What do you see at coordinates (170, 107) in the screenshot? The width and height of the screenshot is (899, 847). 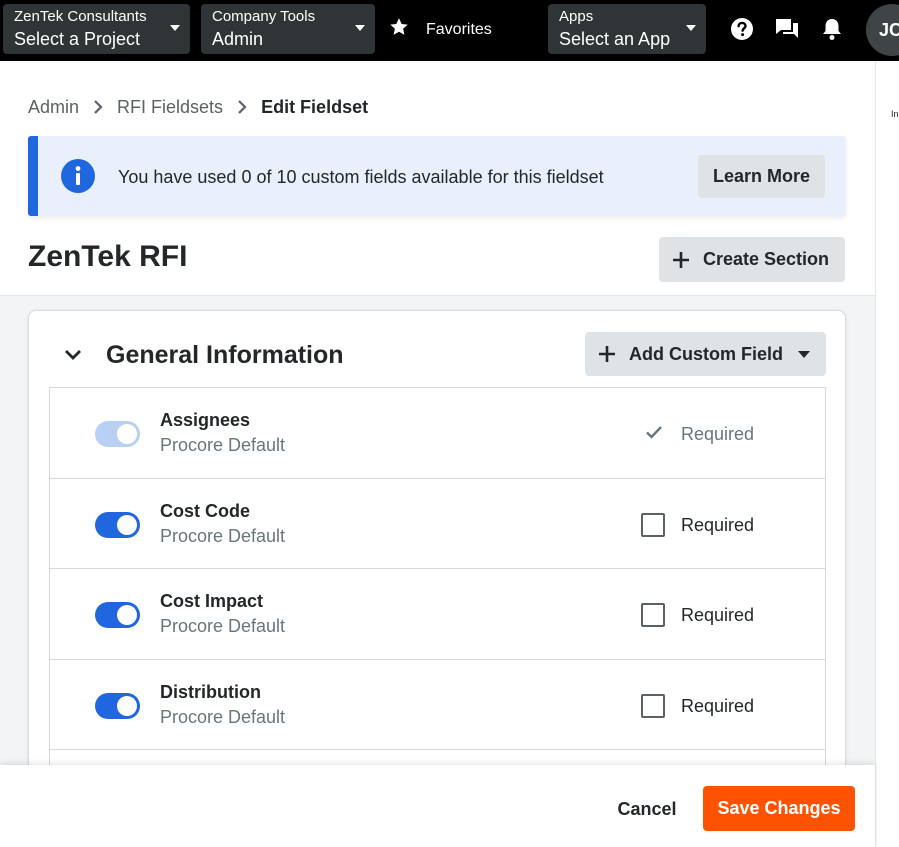 I see `breadcrumb-rfi-fieldsets: RFI Fieldsets` at bounding box center [170, 107].